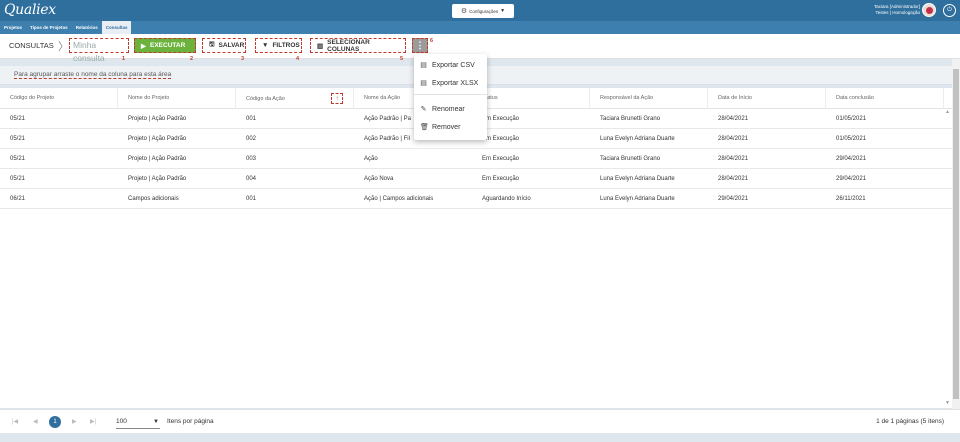  I want to click on page-size-select: 100 ▼, so click(138, 422).